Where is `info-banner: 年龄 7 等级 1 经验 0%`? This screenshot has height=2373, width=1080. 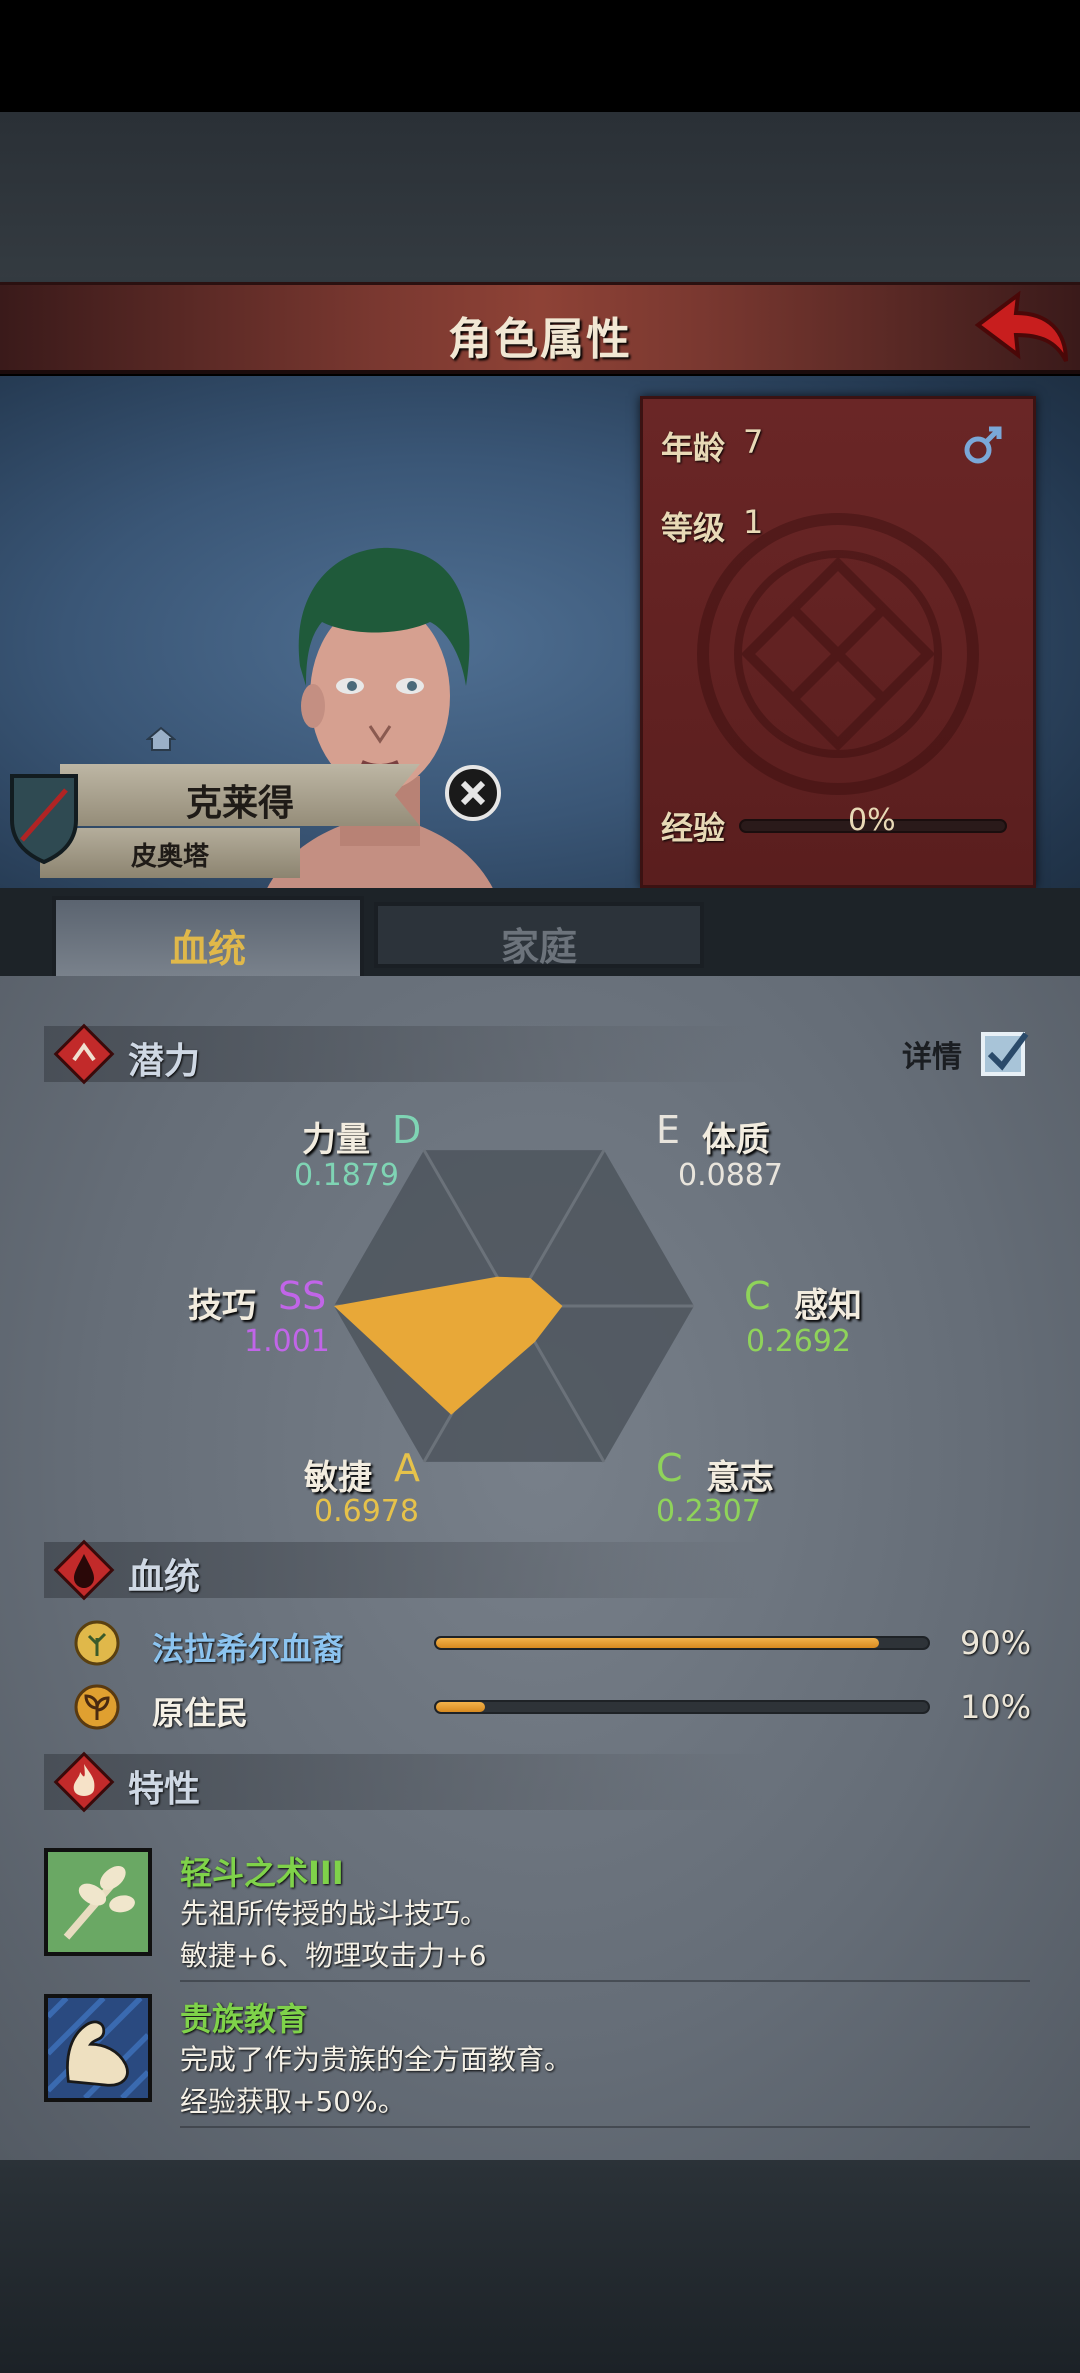
info-banner: 年龄 7 等级 1 经验 0% is located at coordinates (838, 642).